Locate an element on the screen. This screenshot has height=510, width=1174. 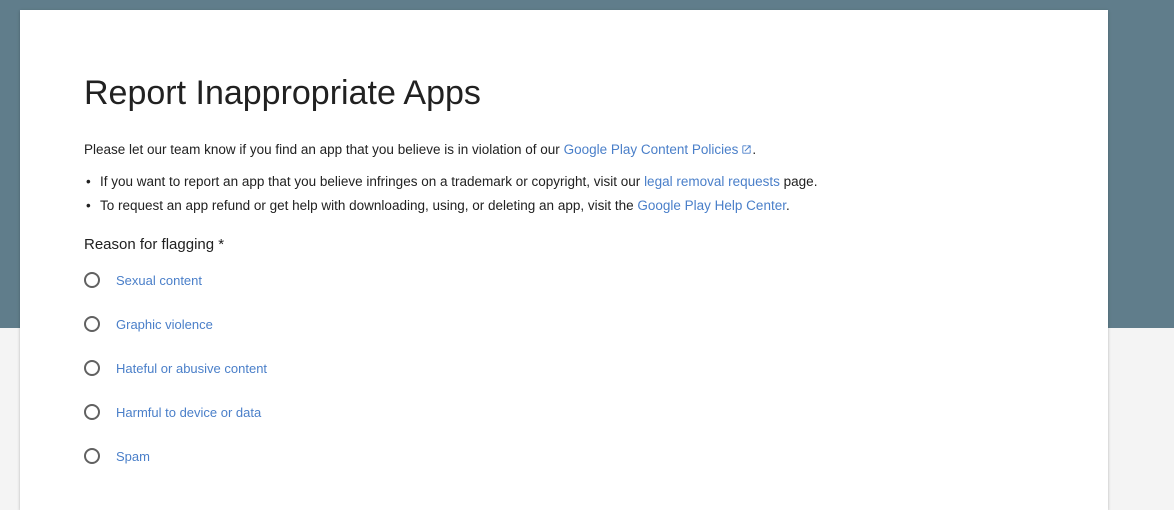
bullet-text-end: page. is located at coordinates (800, 181).